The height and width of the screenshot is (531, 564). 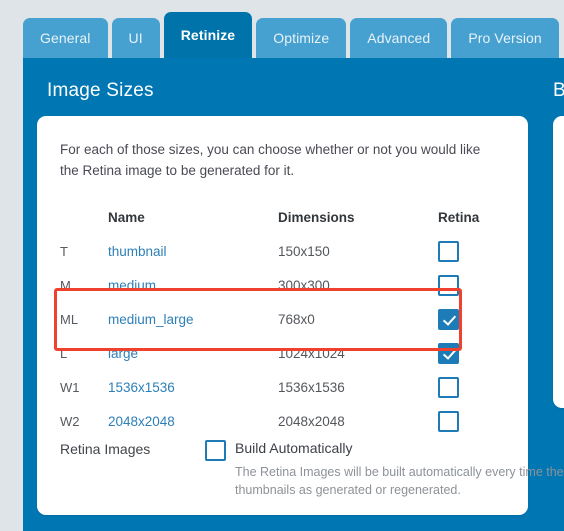 What do you see at coordinates (269, 217) in the screenshot?
I see `table-header-row: Name Dimensions Retina` at bounding box center [269, 217].